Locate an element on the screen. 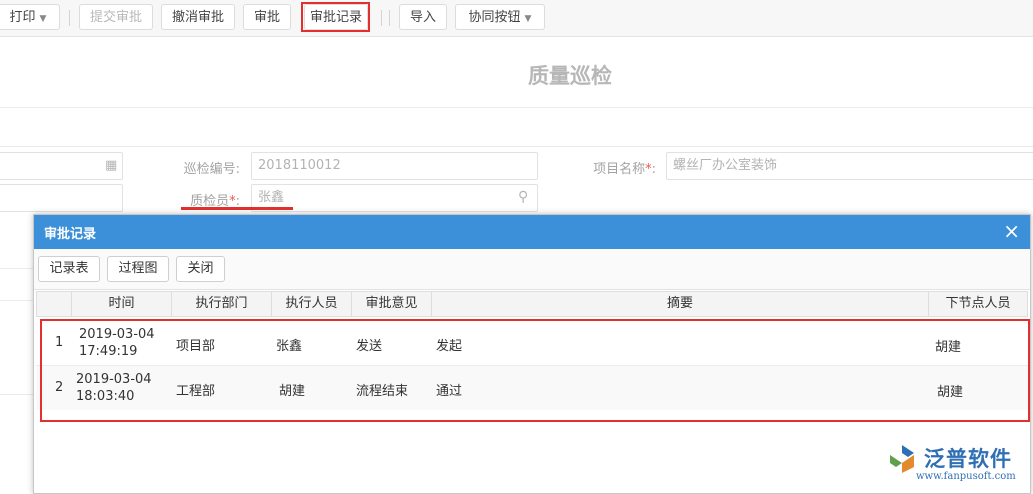 The height and width of the screenshot is (494, 1033). column-header-person: 执行人员 is located at coordinates (312, 304).